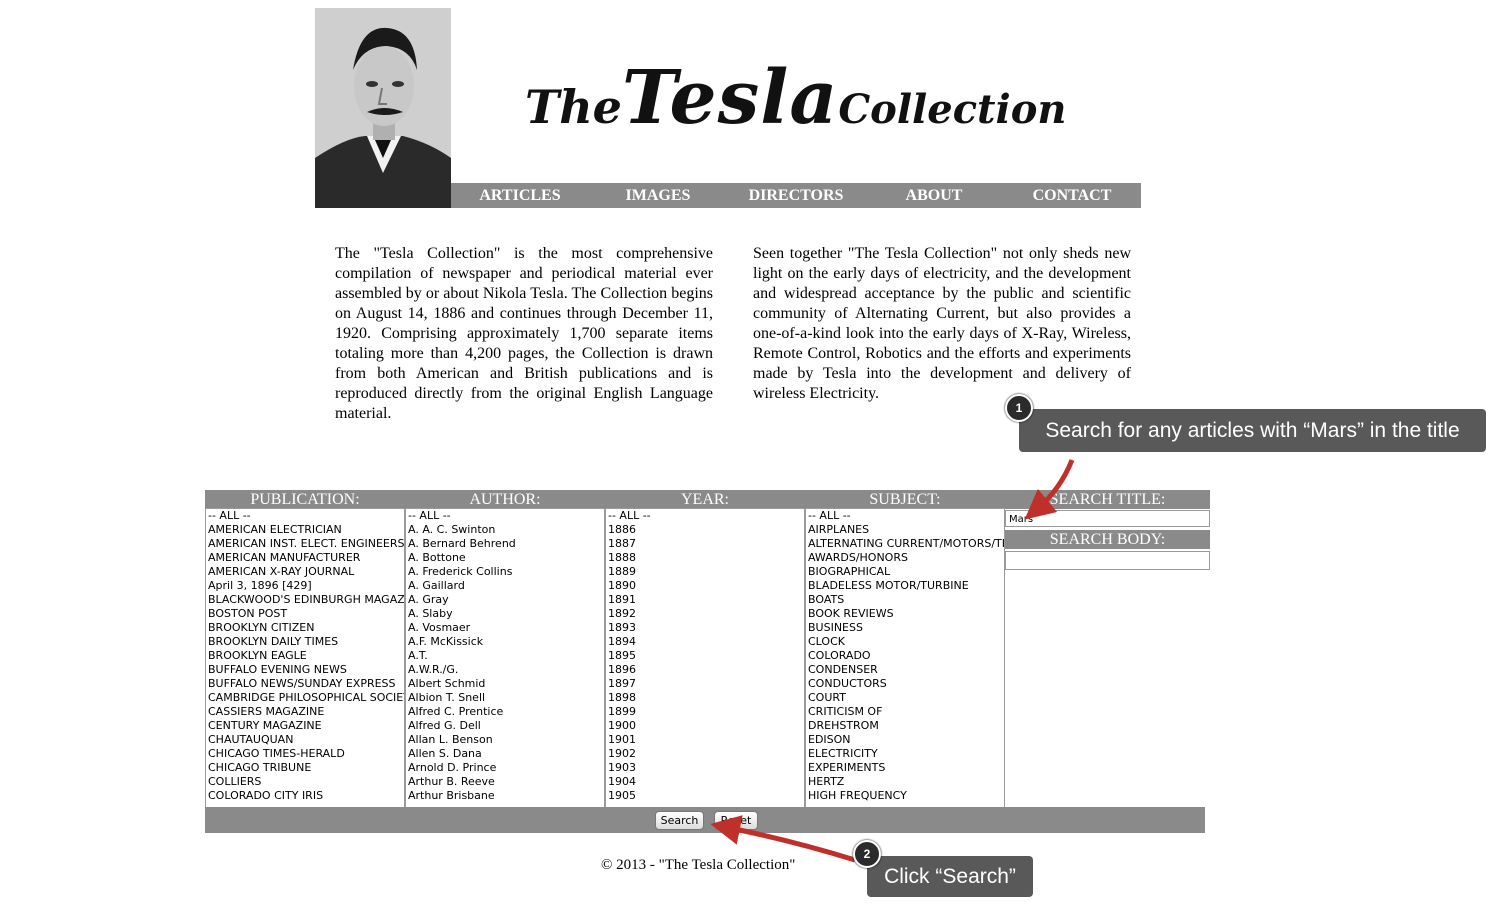  Describe the element at coordinates (505, 712) in the screenshot. I see `list-option: Alfred C. Prentice` at that location.